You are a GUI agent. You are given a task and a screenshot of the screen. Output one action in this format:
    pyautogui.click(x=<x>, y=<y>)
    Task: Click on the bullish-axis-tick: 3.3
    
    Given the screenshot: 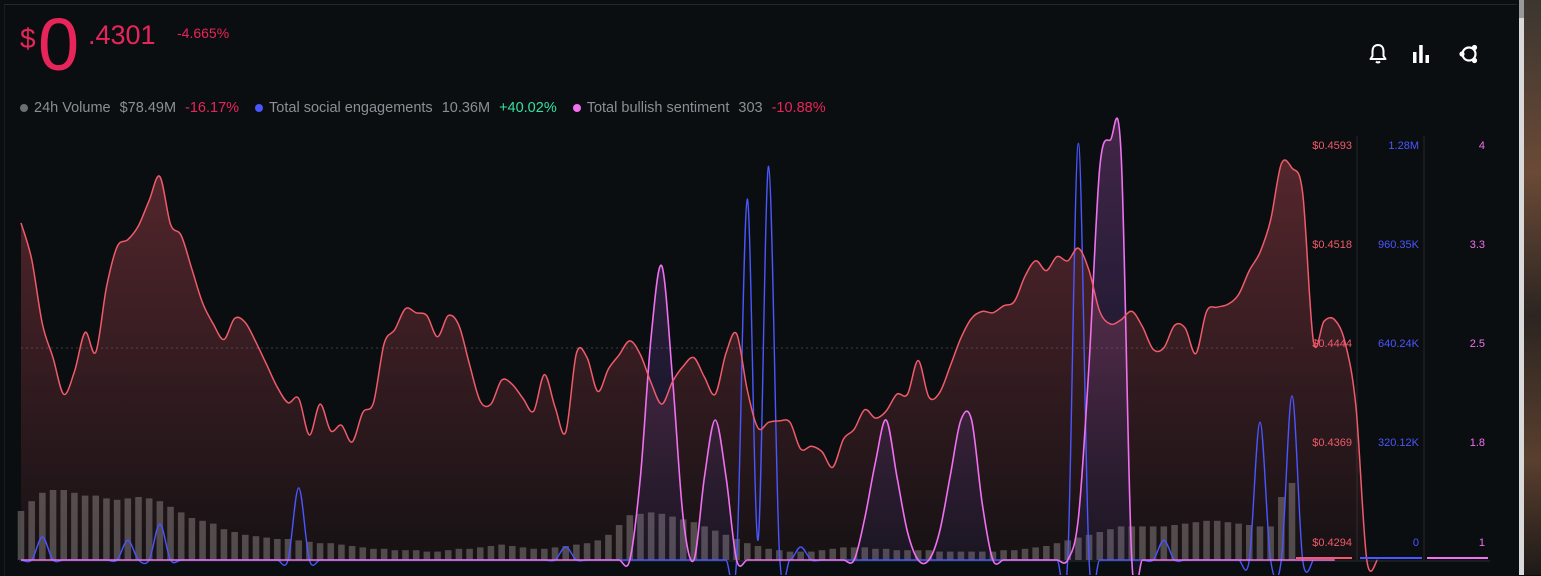 What is the action you would take?
    pyautogui.click(x=1477, y=245)
    